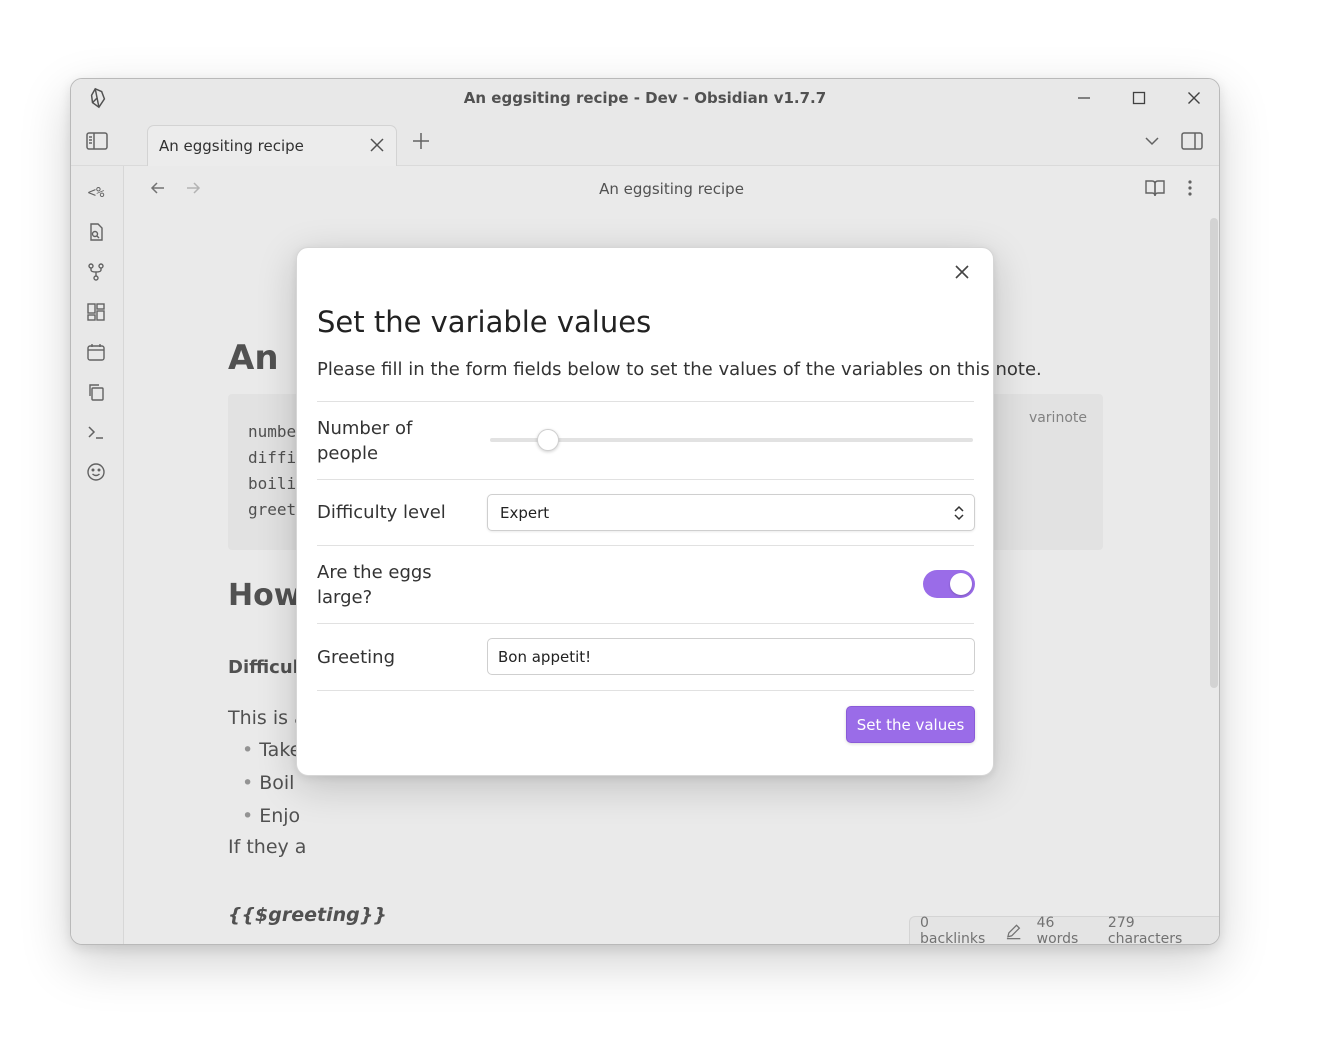 The height and width of the screenshot is (1057, 1337). What do you see at coordinates (547, 440) in the screenshot?
I see `people-slider-thumb` at bounding box center [547, 440].